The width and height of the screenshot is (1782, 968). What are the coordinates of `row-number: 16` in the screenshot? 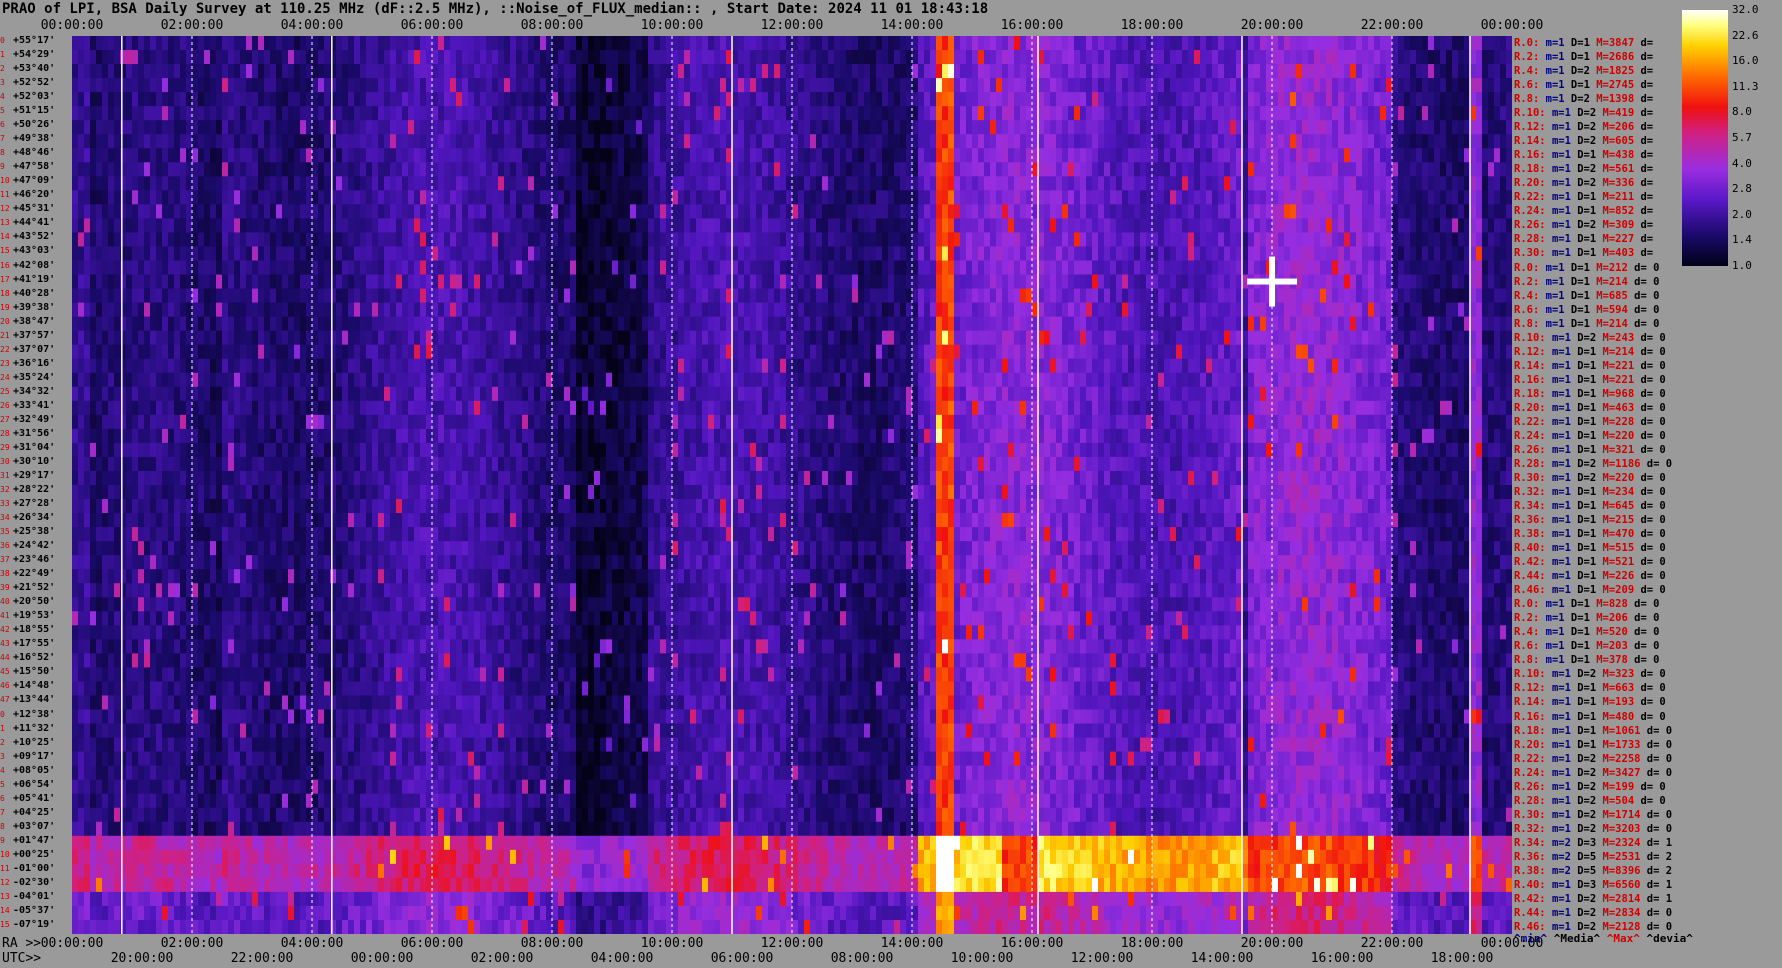 It's located at (5, 265).